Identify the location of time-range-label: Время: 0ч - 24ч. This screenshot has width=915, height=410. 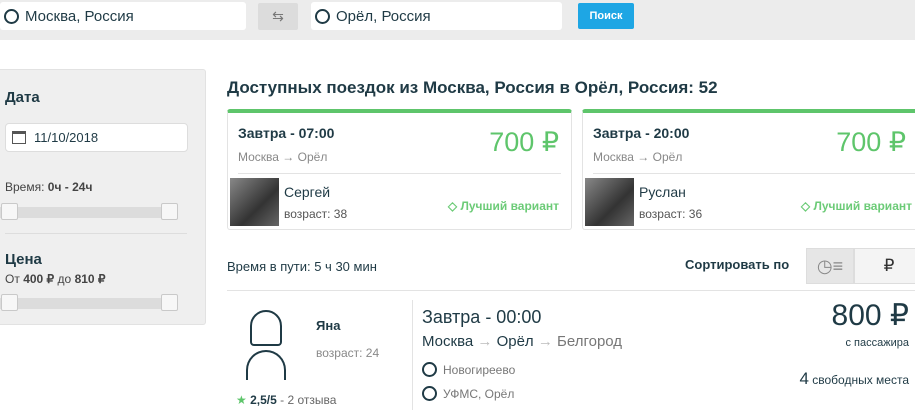
(49, 187).